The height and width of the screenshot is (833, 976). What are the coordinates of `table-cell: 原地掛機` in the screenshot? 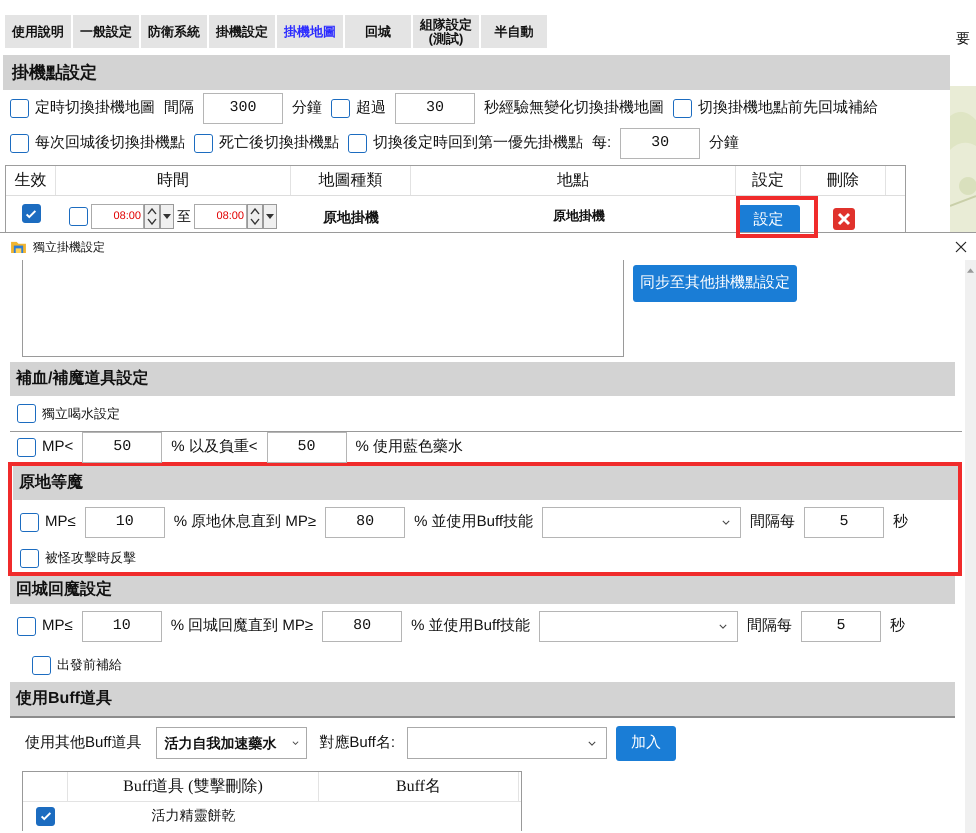 It's located at (579, 215).